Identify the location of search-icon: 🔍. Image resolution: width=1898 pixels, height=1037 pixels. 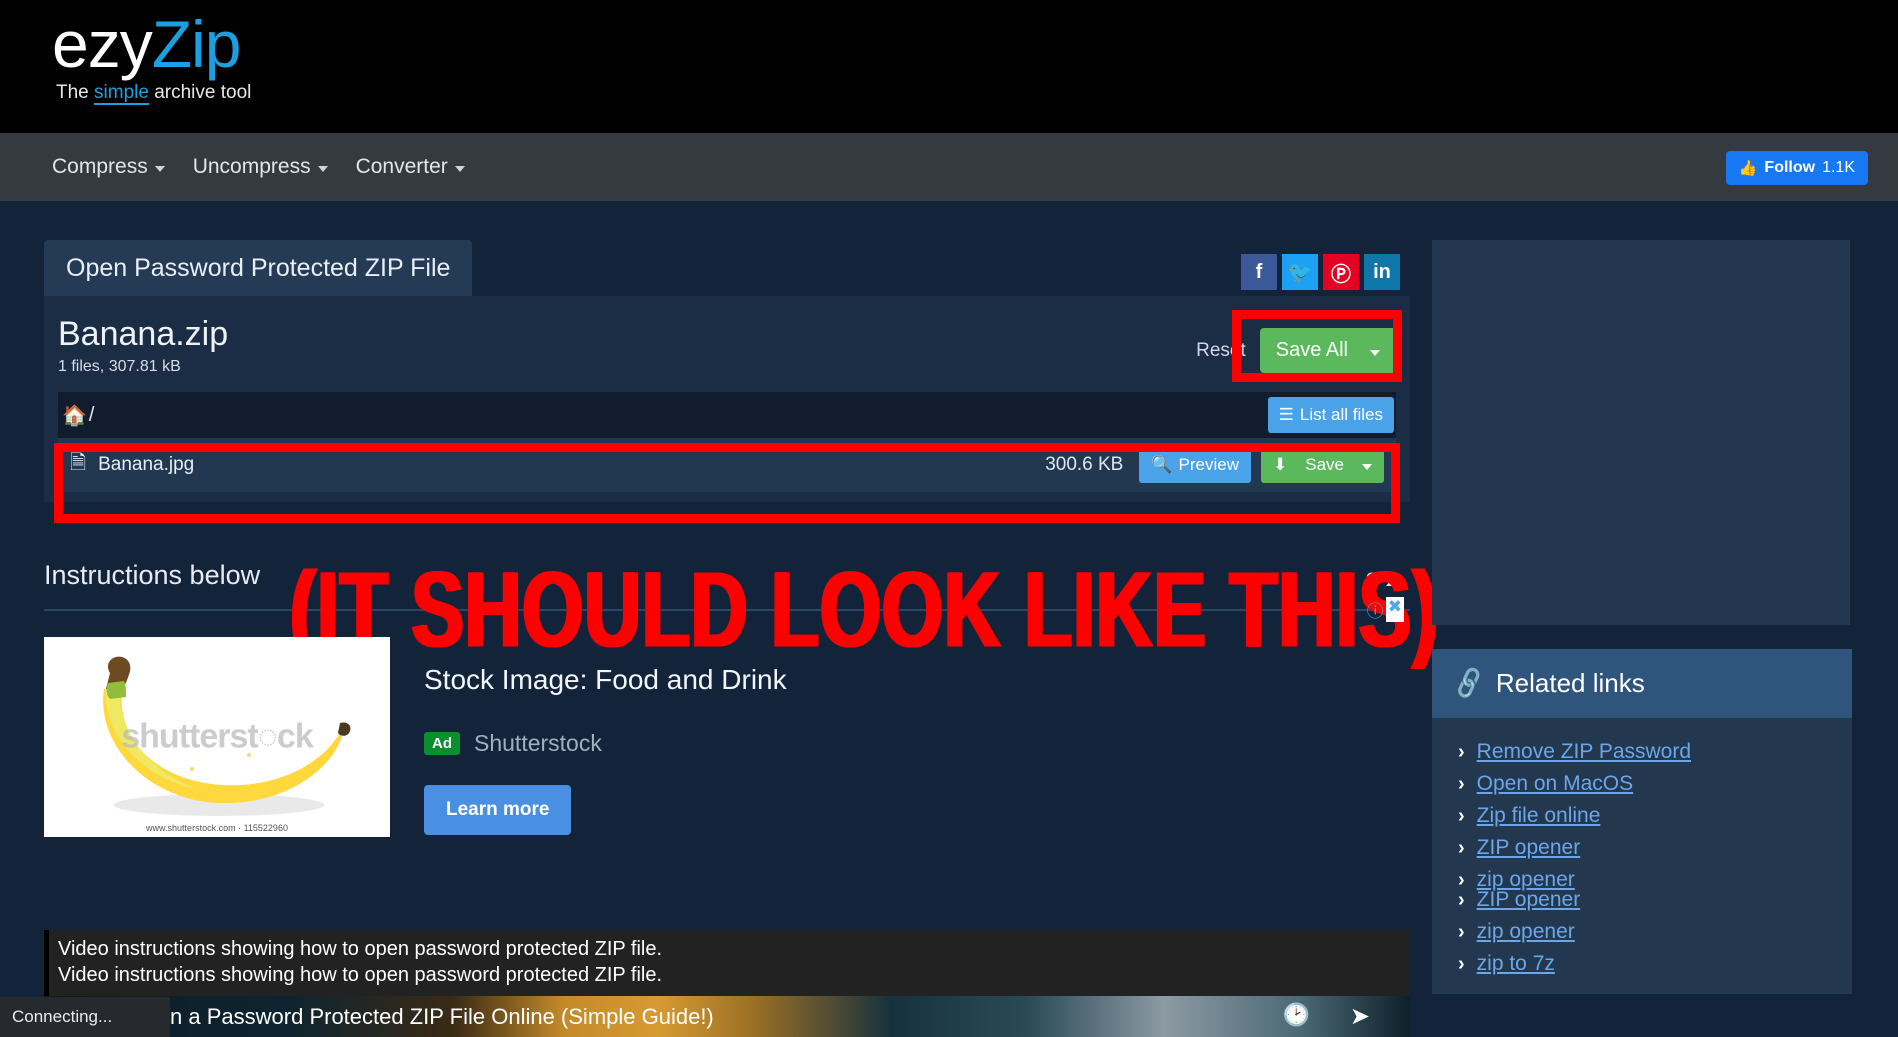
(1162, 464).